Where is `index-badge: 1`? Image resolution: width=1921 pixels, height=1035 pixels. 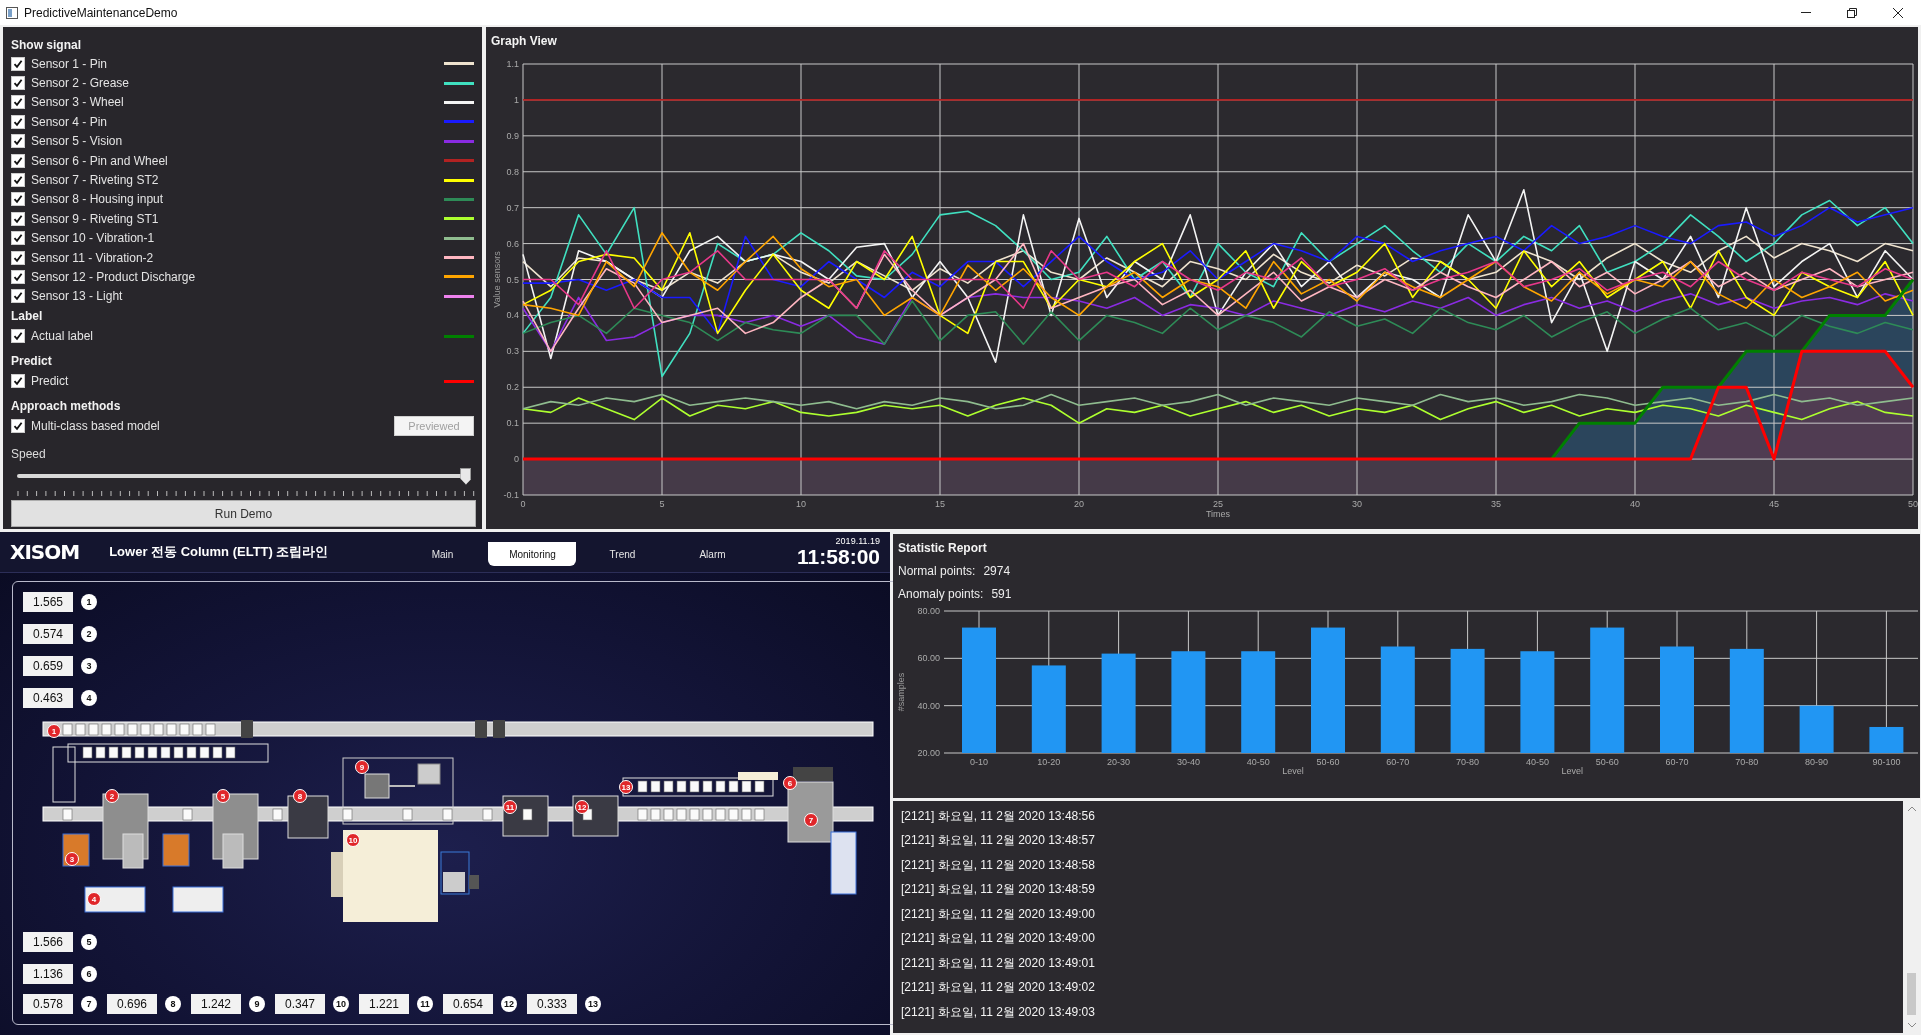 index-badge: 1 is located at coordinates (89, 602).